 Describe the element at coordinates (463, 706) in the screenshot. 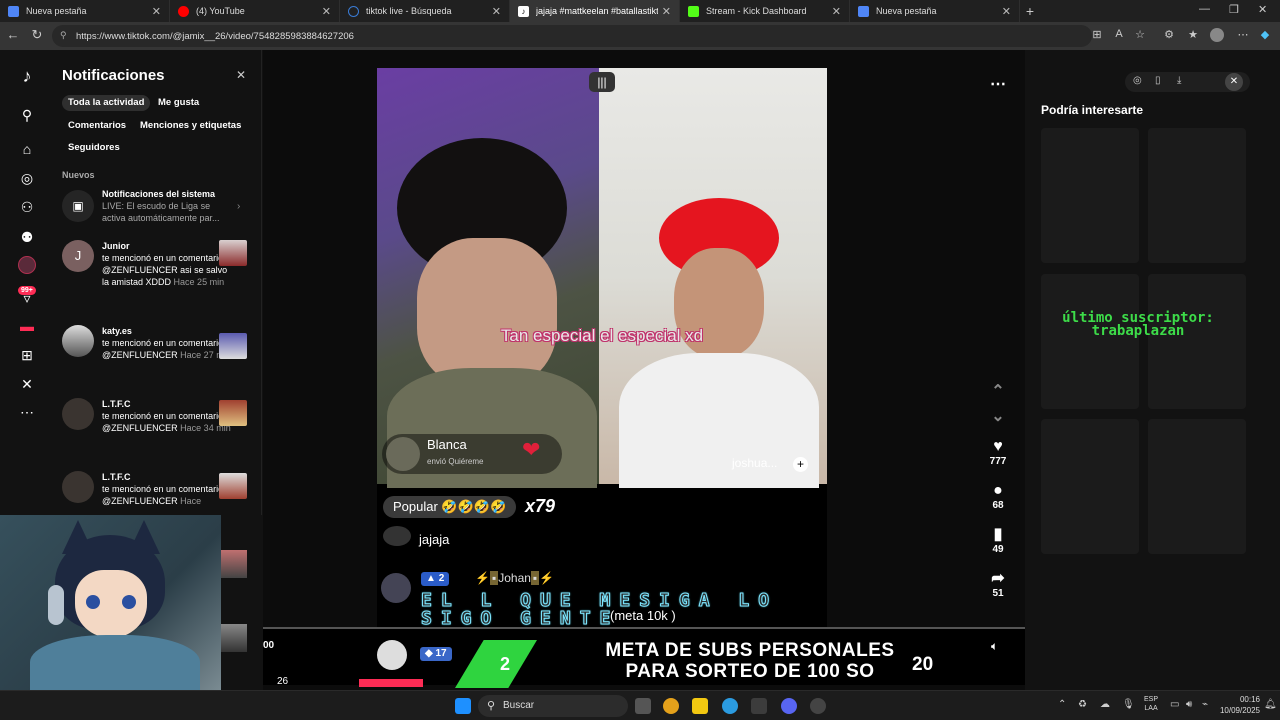

I see `start-icon` at that location.